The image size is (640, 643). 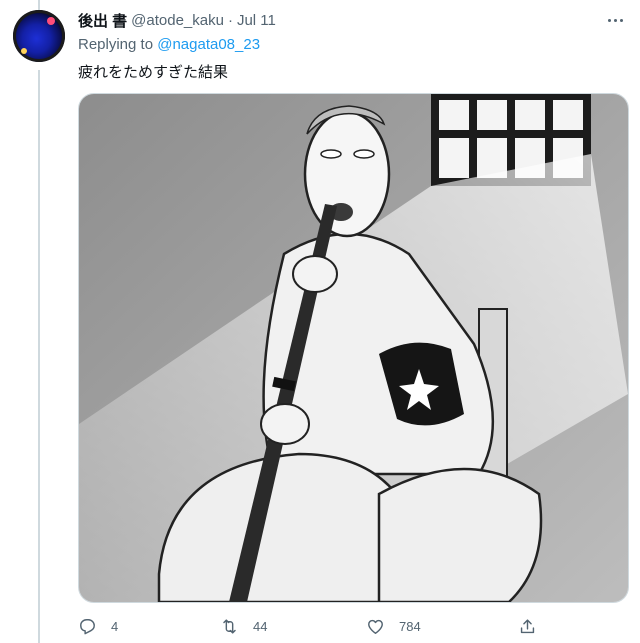 What do you see at coordinates (375, 626) in the screenshot?
I see `heart-icon` at bounding box center [375, 626].